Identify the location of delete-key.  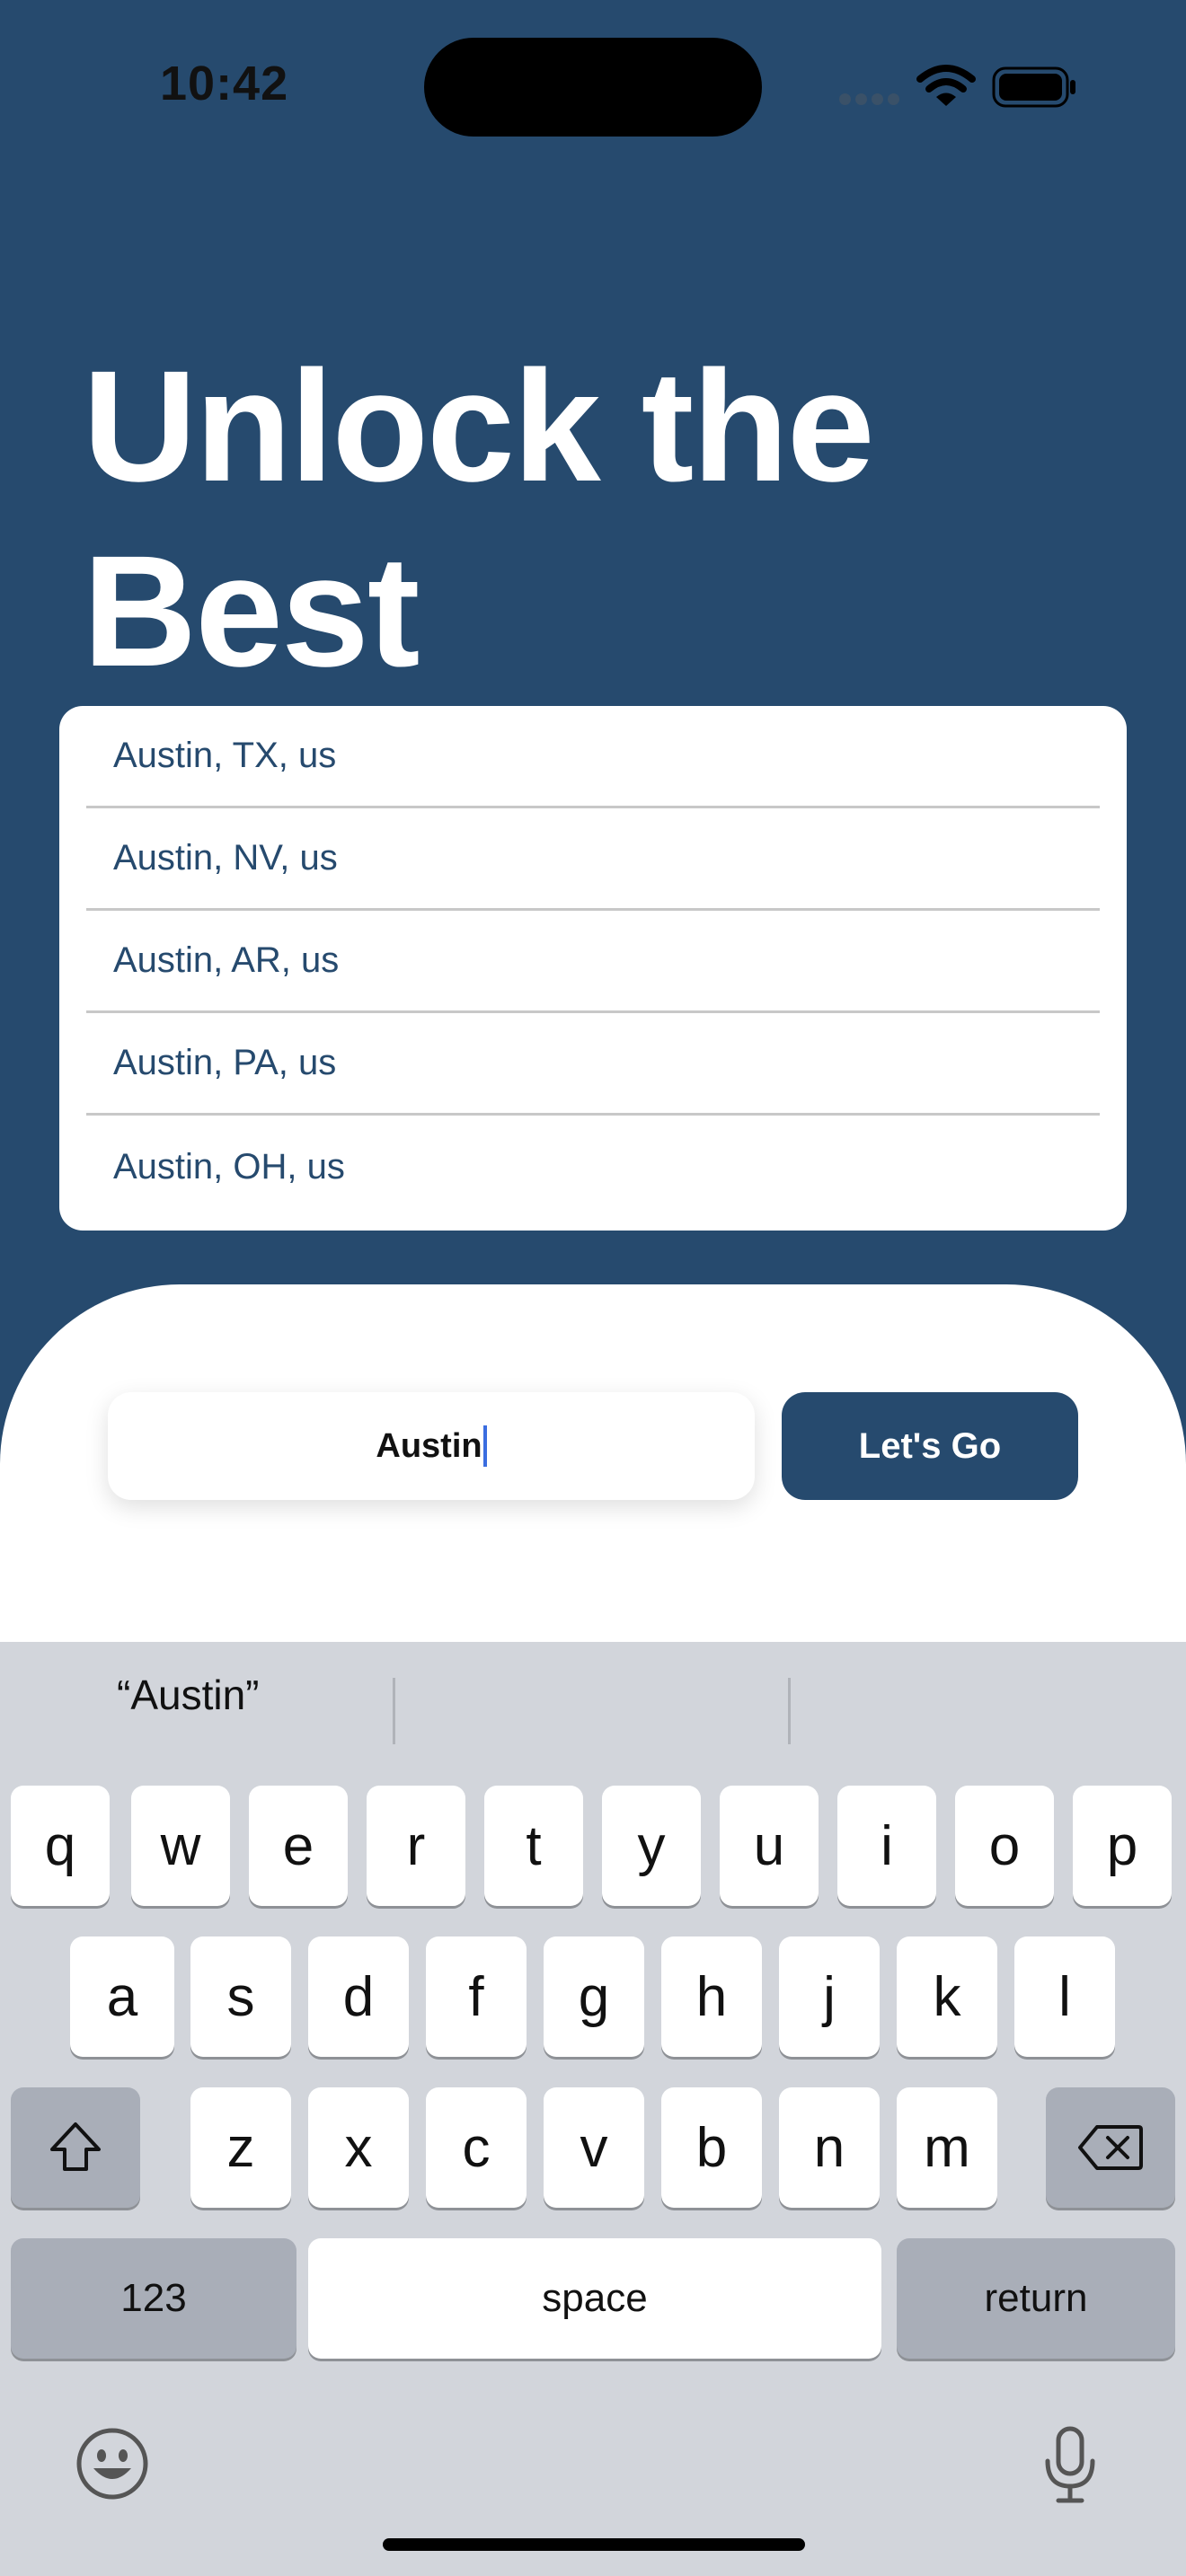
(1110, 2147).